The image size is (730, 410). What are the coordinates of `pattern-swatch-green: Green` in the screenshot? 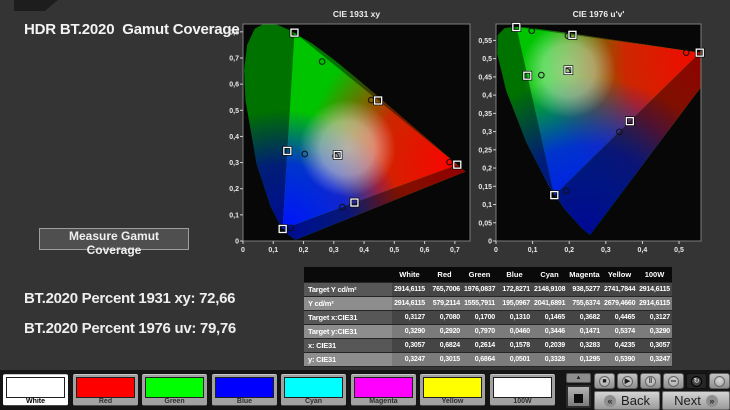 It's located at (174, 390).